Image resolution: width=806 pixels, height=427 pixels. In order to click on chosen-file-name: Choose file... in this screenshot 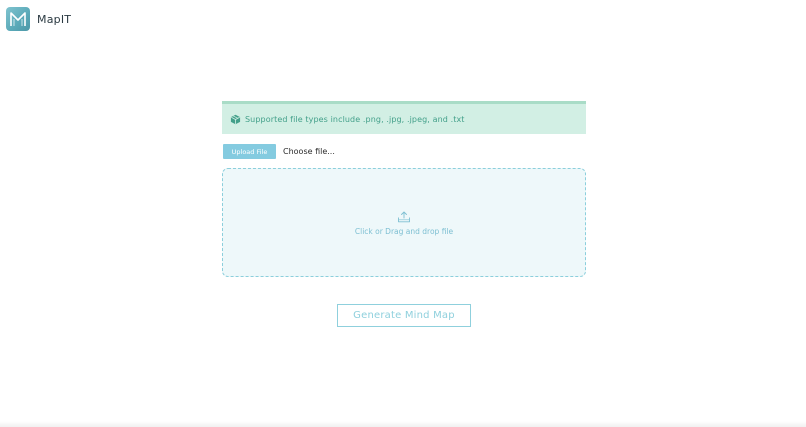, I will do `click(309, 151)`.